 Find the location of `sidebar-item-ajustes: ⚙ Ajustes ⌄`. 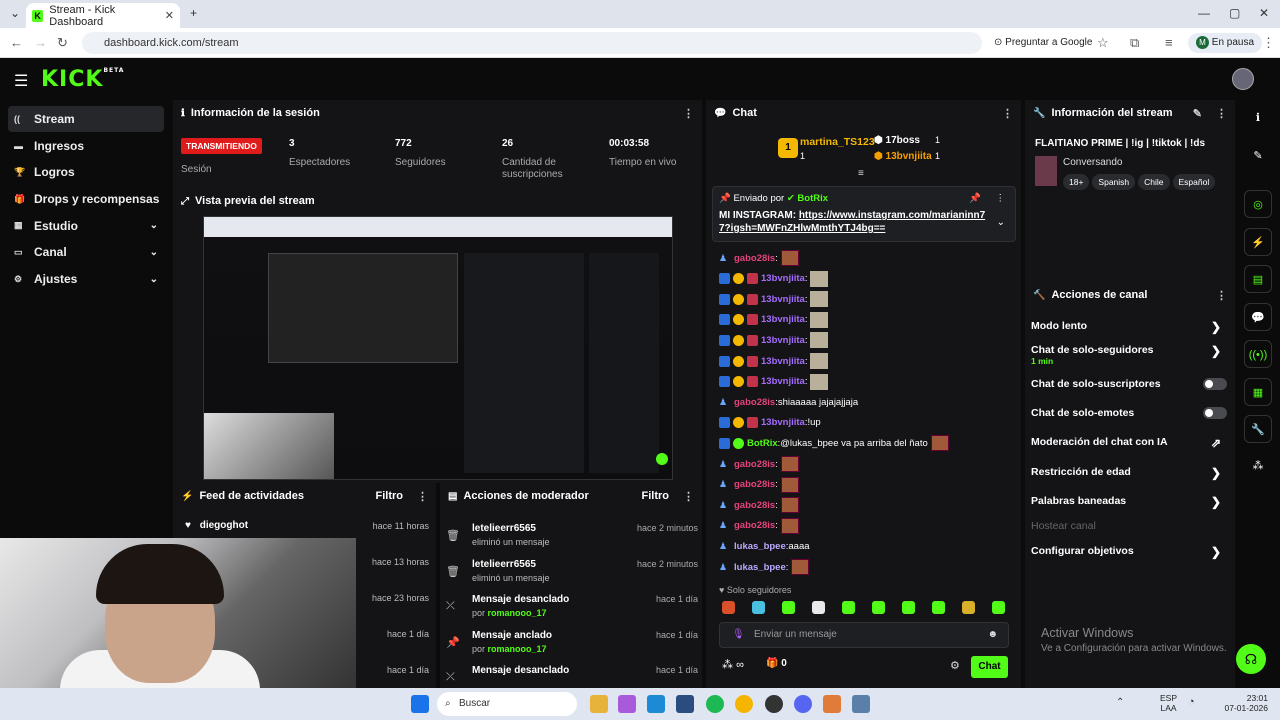

sidebar-item-ajustes: ⚙ Ajustes ⌄ is located at coordinates (86, 279).